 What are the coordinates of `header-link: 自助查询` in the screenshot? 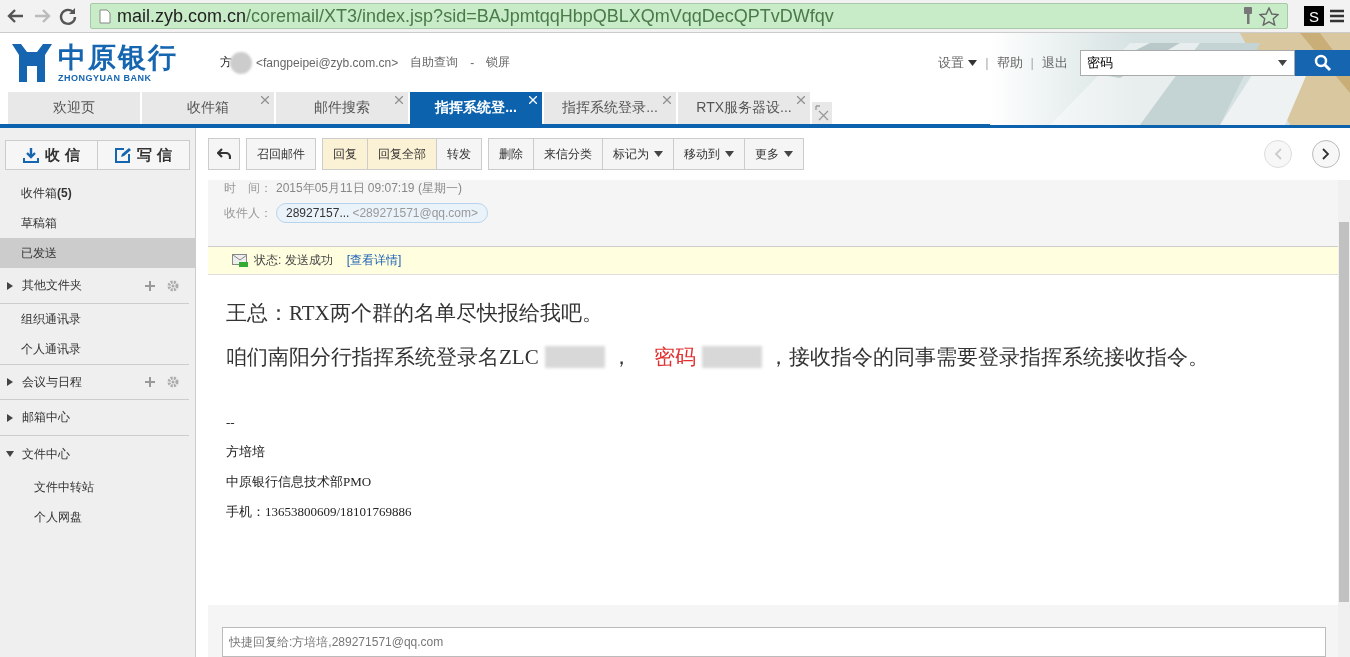 It's located at (434, 62).